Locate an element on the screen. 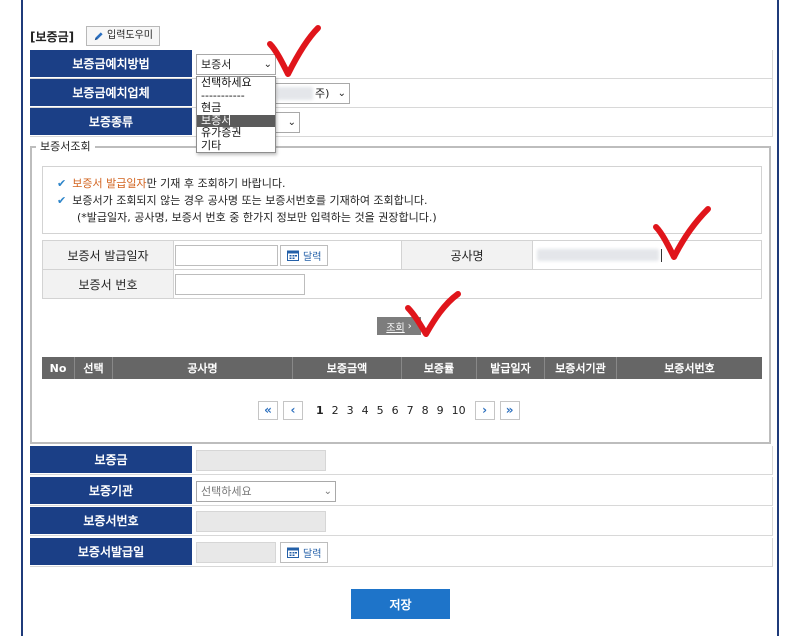 The height and width of the screenshot is (636, 800). deposit-amount-cell is located at coordinates (482, 460).